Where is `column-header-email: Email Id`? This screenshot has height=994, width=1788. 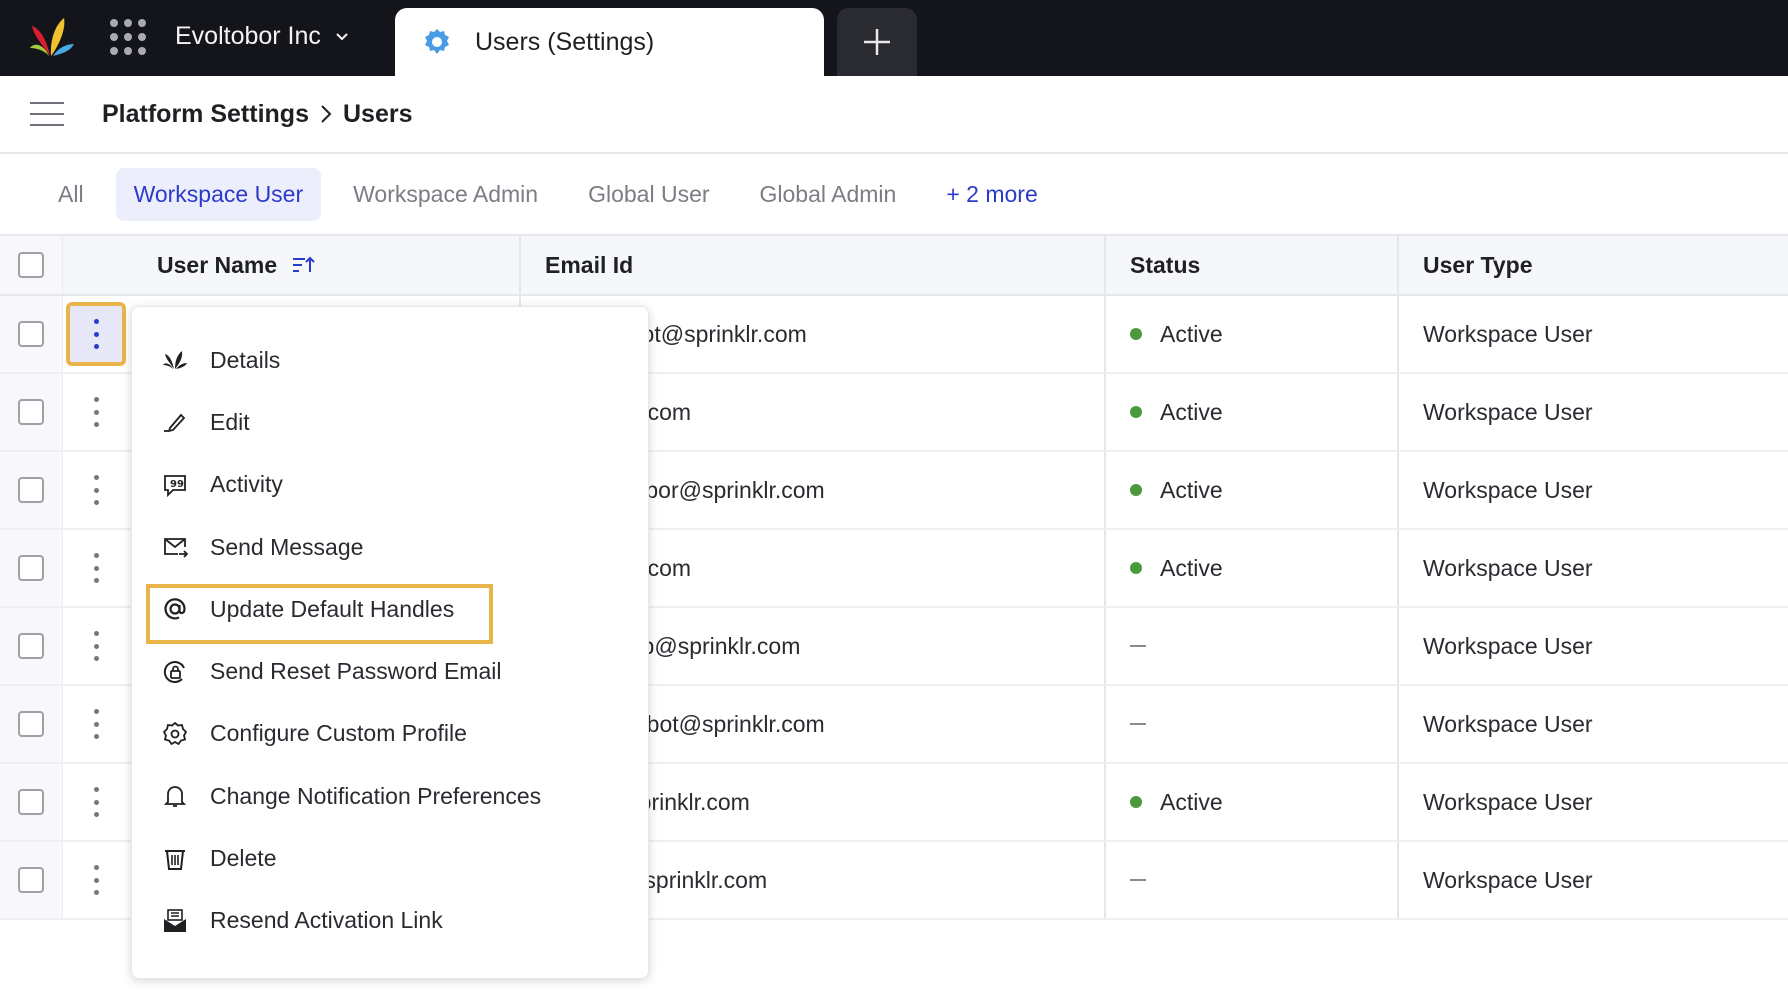 column-header-email: Email Id is located at coordinates (813, 265).